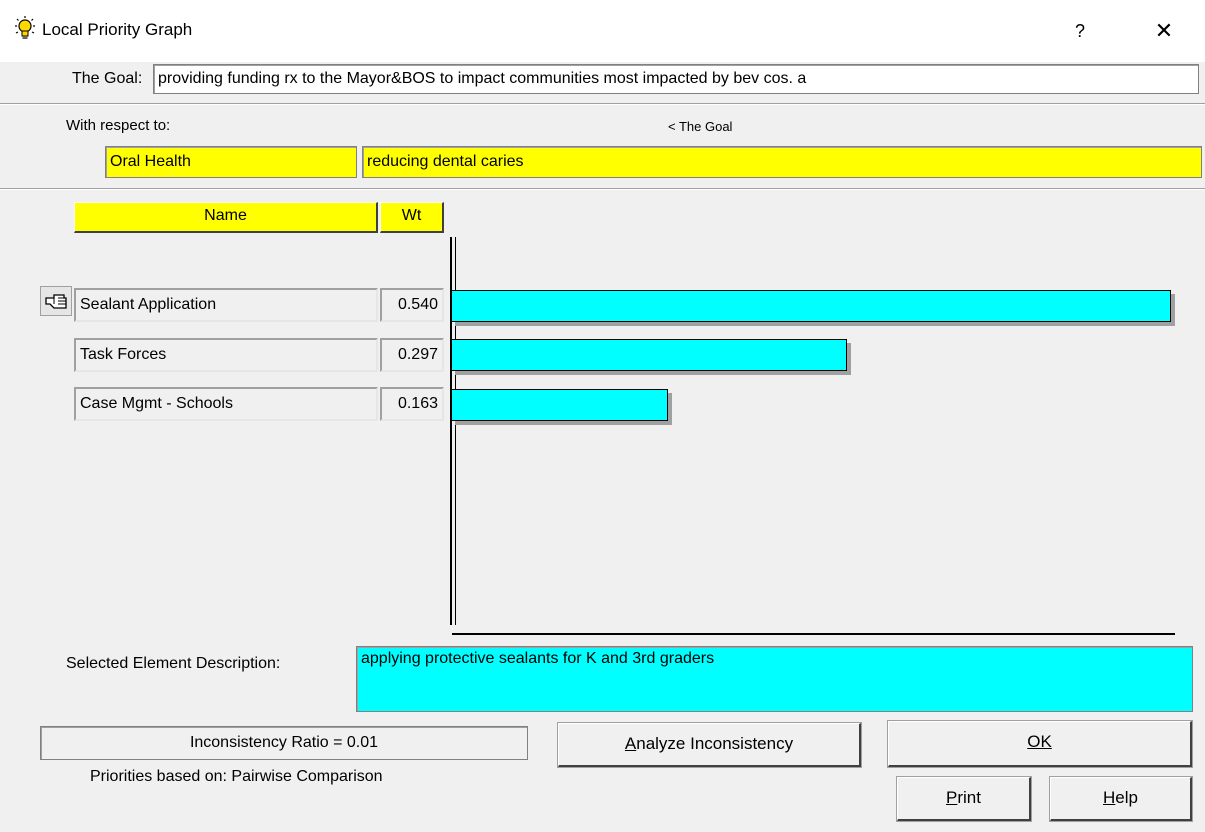 This screenshot has width=1205, height=832. Describe the element at coordinates (226, 355) in the screenshot. I see `row-name-task-forces: Task Forces` at that location.